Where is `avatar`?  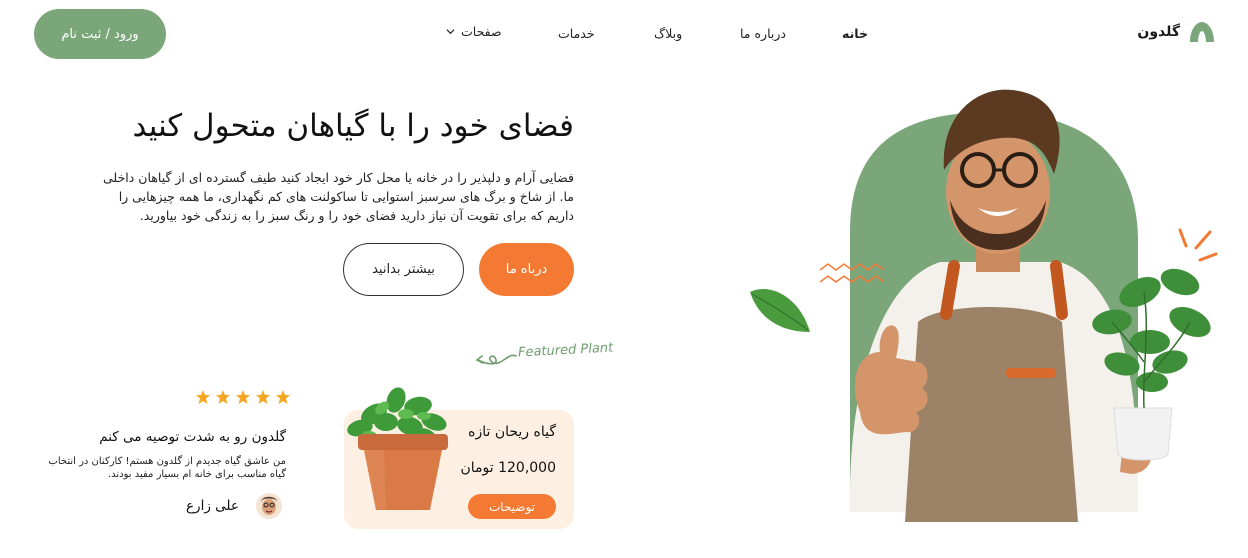
avatar is located at coordinates (268, 506).